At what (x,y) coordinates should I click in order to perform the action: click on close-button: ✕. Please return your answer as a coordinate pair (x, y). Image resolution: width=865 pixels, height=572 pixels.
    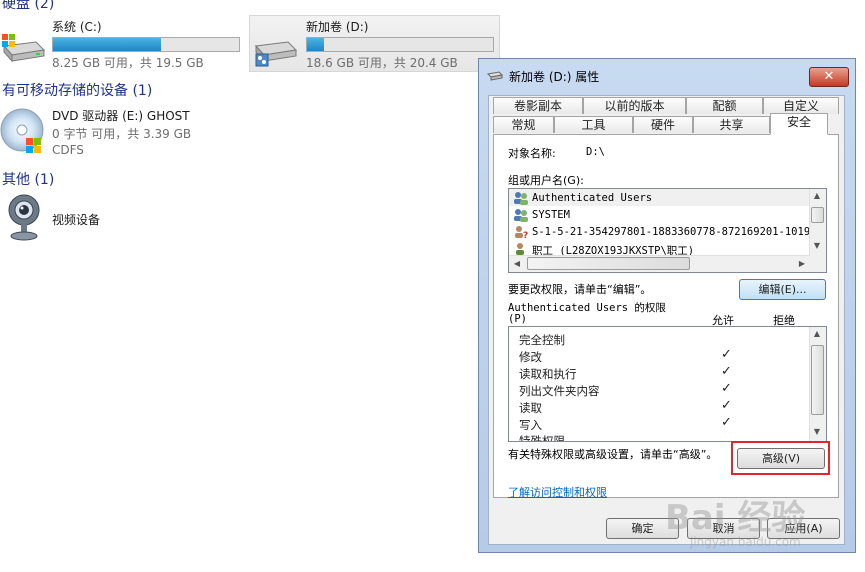
    Looking at the image, I should click on (829, 77).